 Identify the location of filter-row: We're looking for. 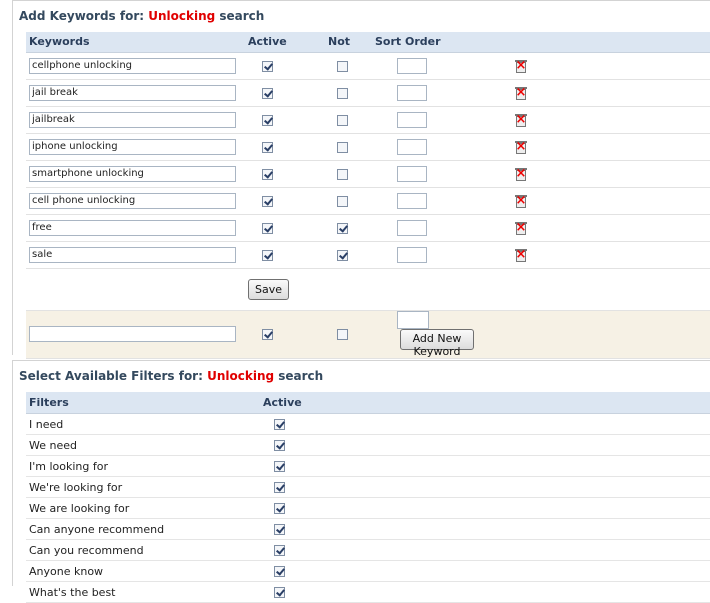
(368, 487).